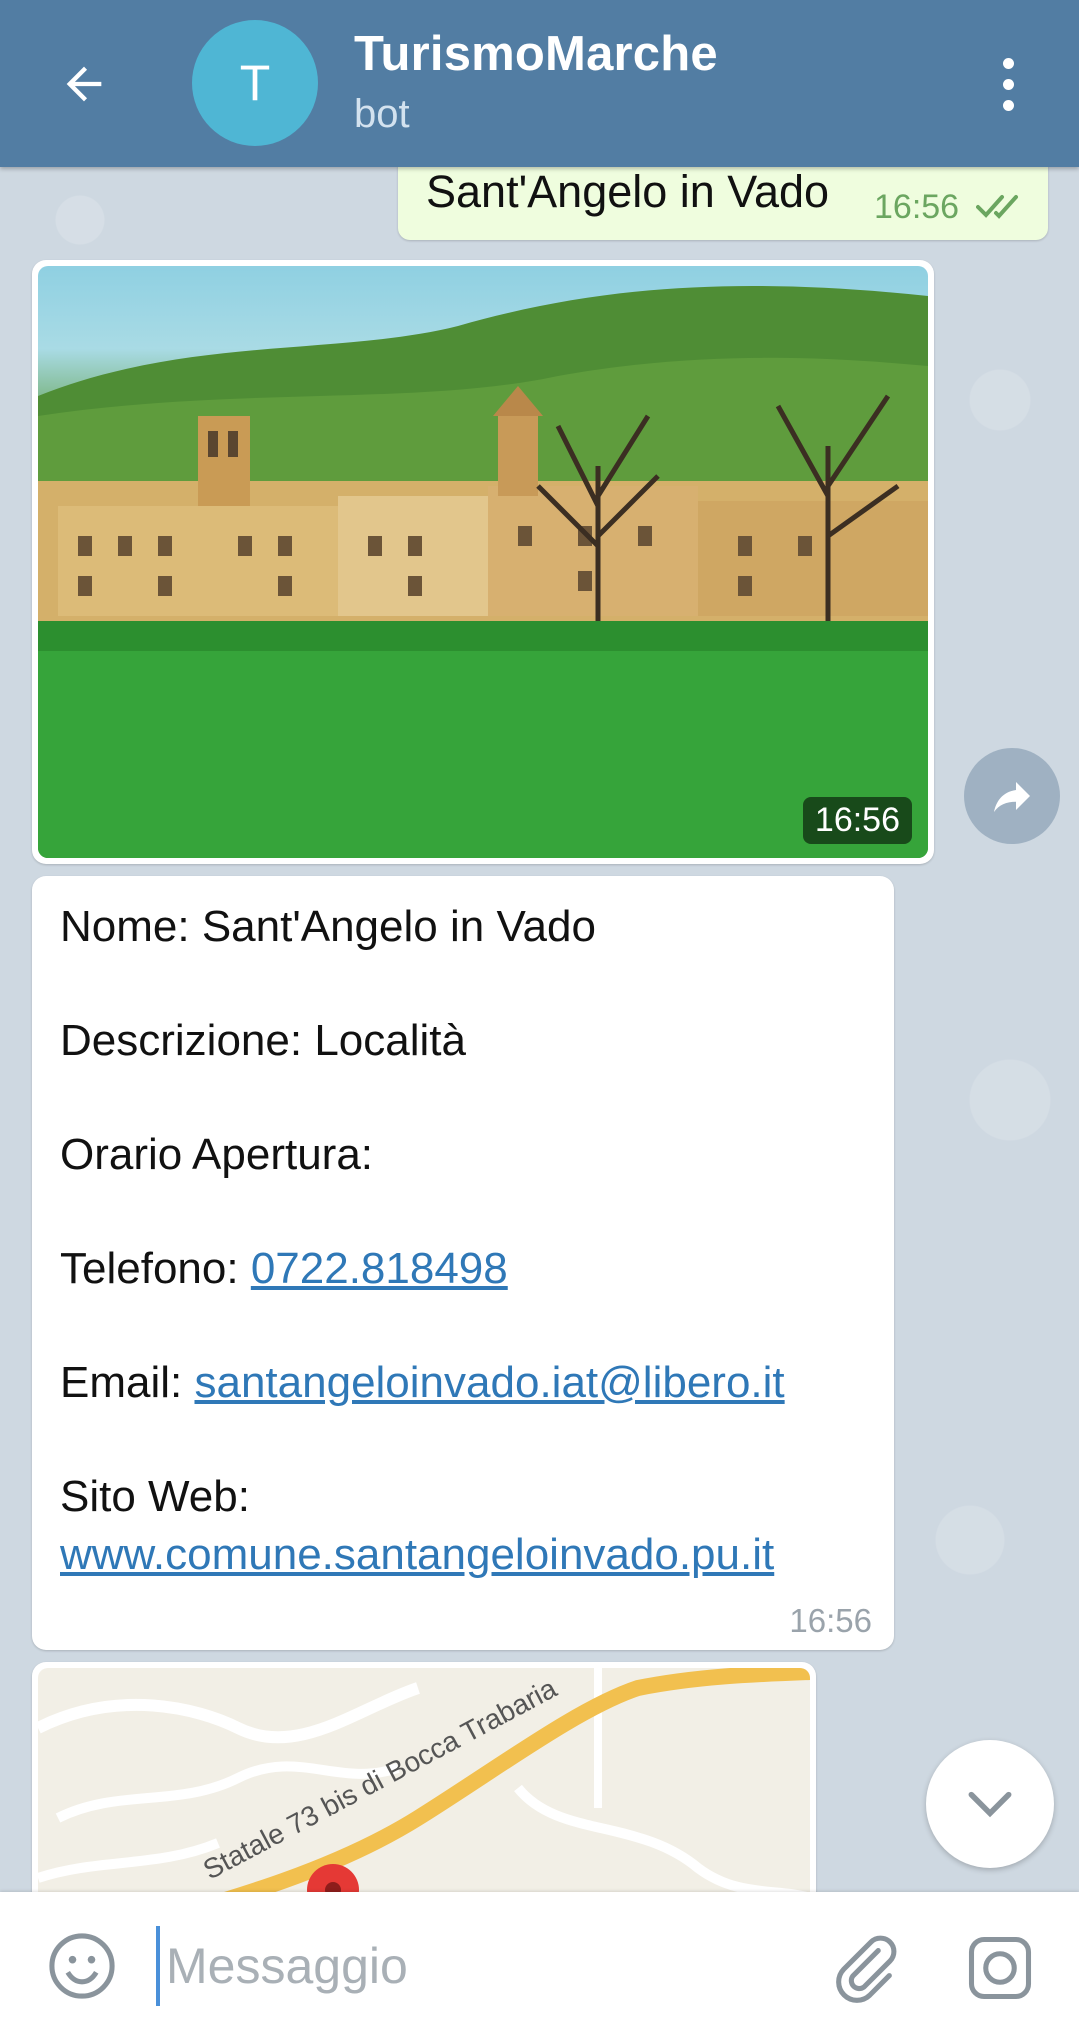 Image resolution: width=1079 pixels, height=2040 pixels. I want to click on map-message: Statale 73 bis di Bocca Trabaria, so click(424, 1792).